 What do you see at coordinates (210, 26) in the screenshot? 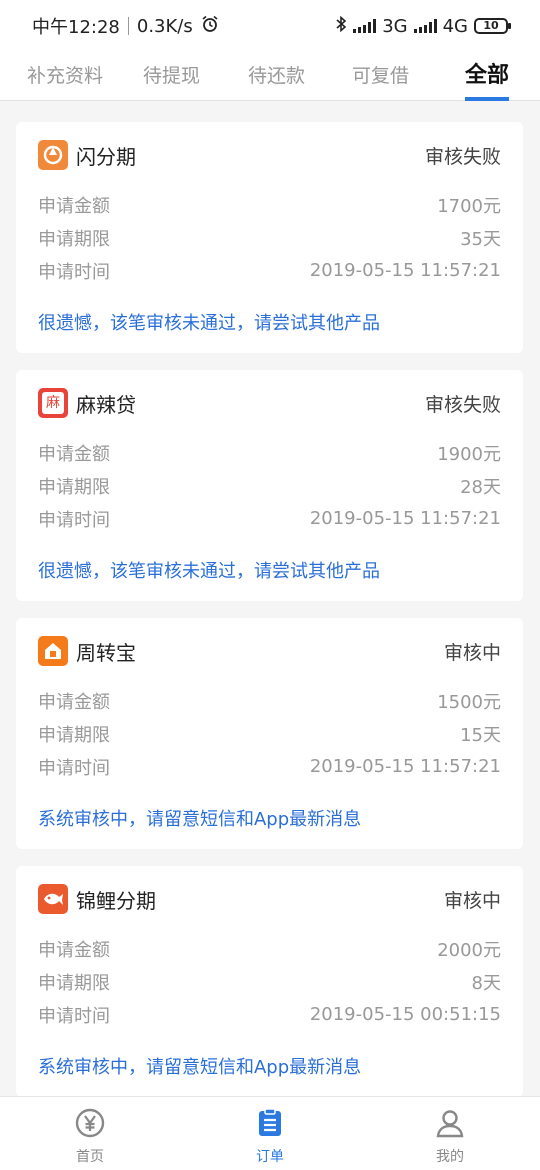
I see `alarm-icon` at bounding box center [210, 26].